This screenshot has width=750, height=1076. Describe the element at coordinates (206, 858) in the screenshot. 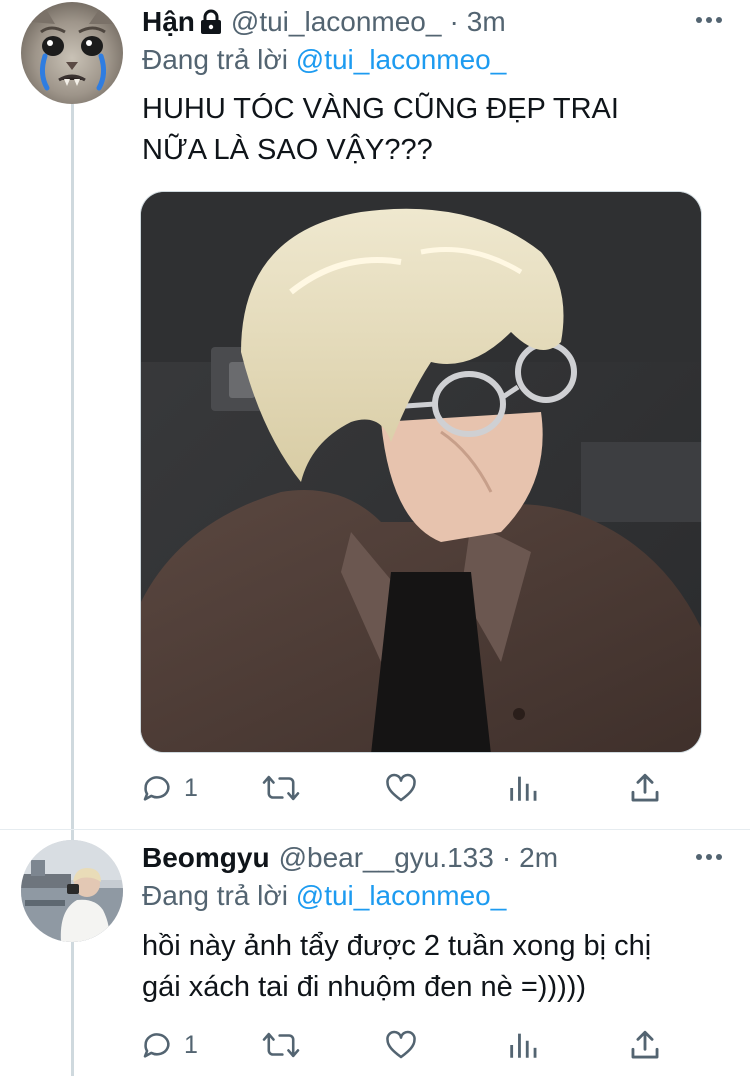

I see `author-name: Beomgyu` at that location.